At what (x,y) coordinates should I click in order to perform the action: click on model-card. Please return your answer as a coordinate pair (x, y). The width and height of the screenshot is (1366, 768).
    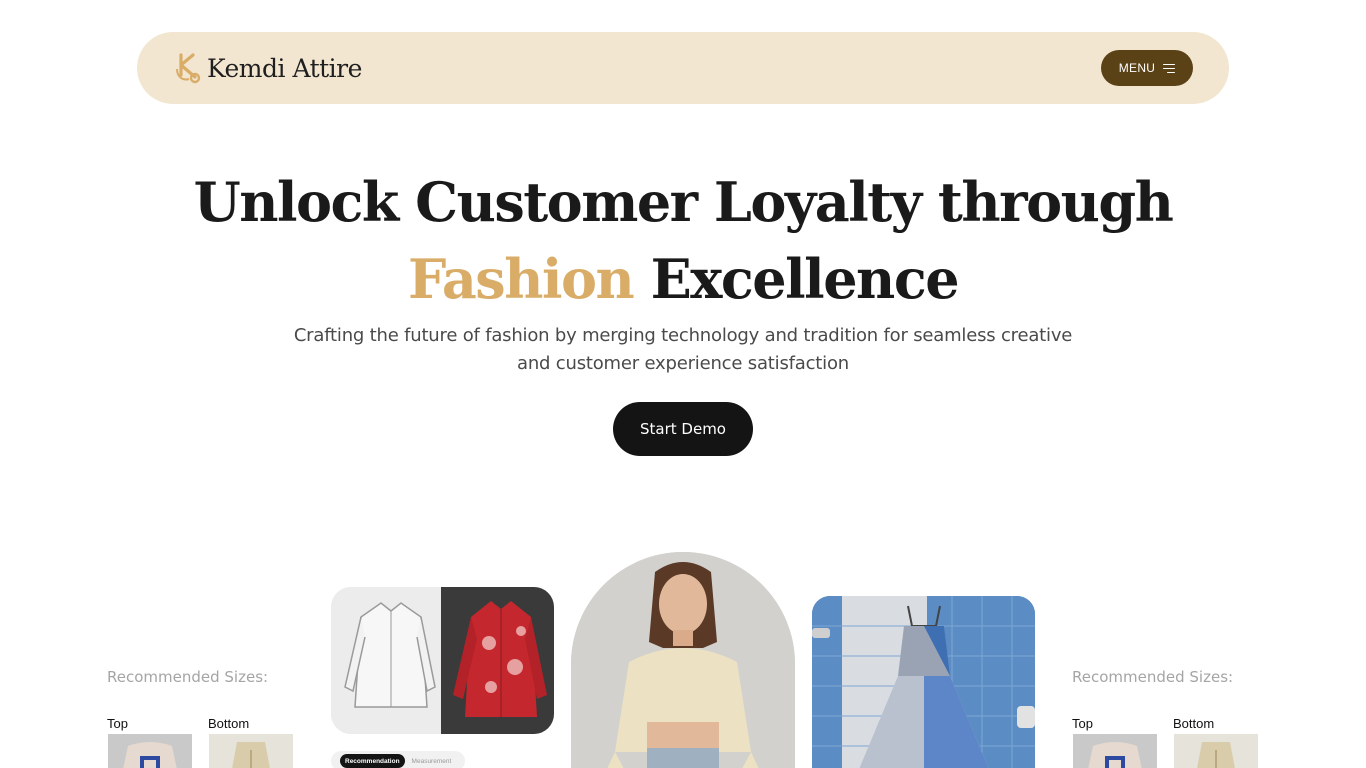
    Looking at the image, I should click on (683, 660).